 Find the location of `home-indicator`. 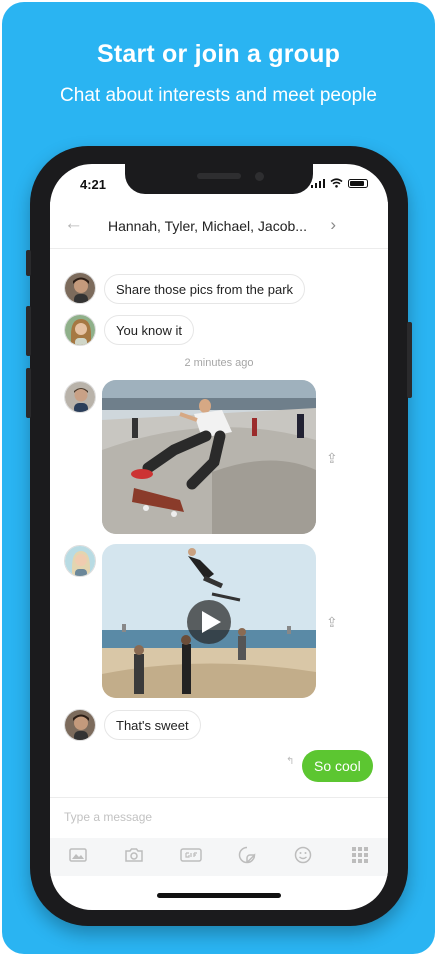

home-indicator is located at coordinates (219, 895).